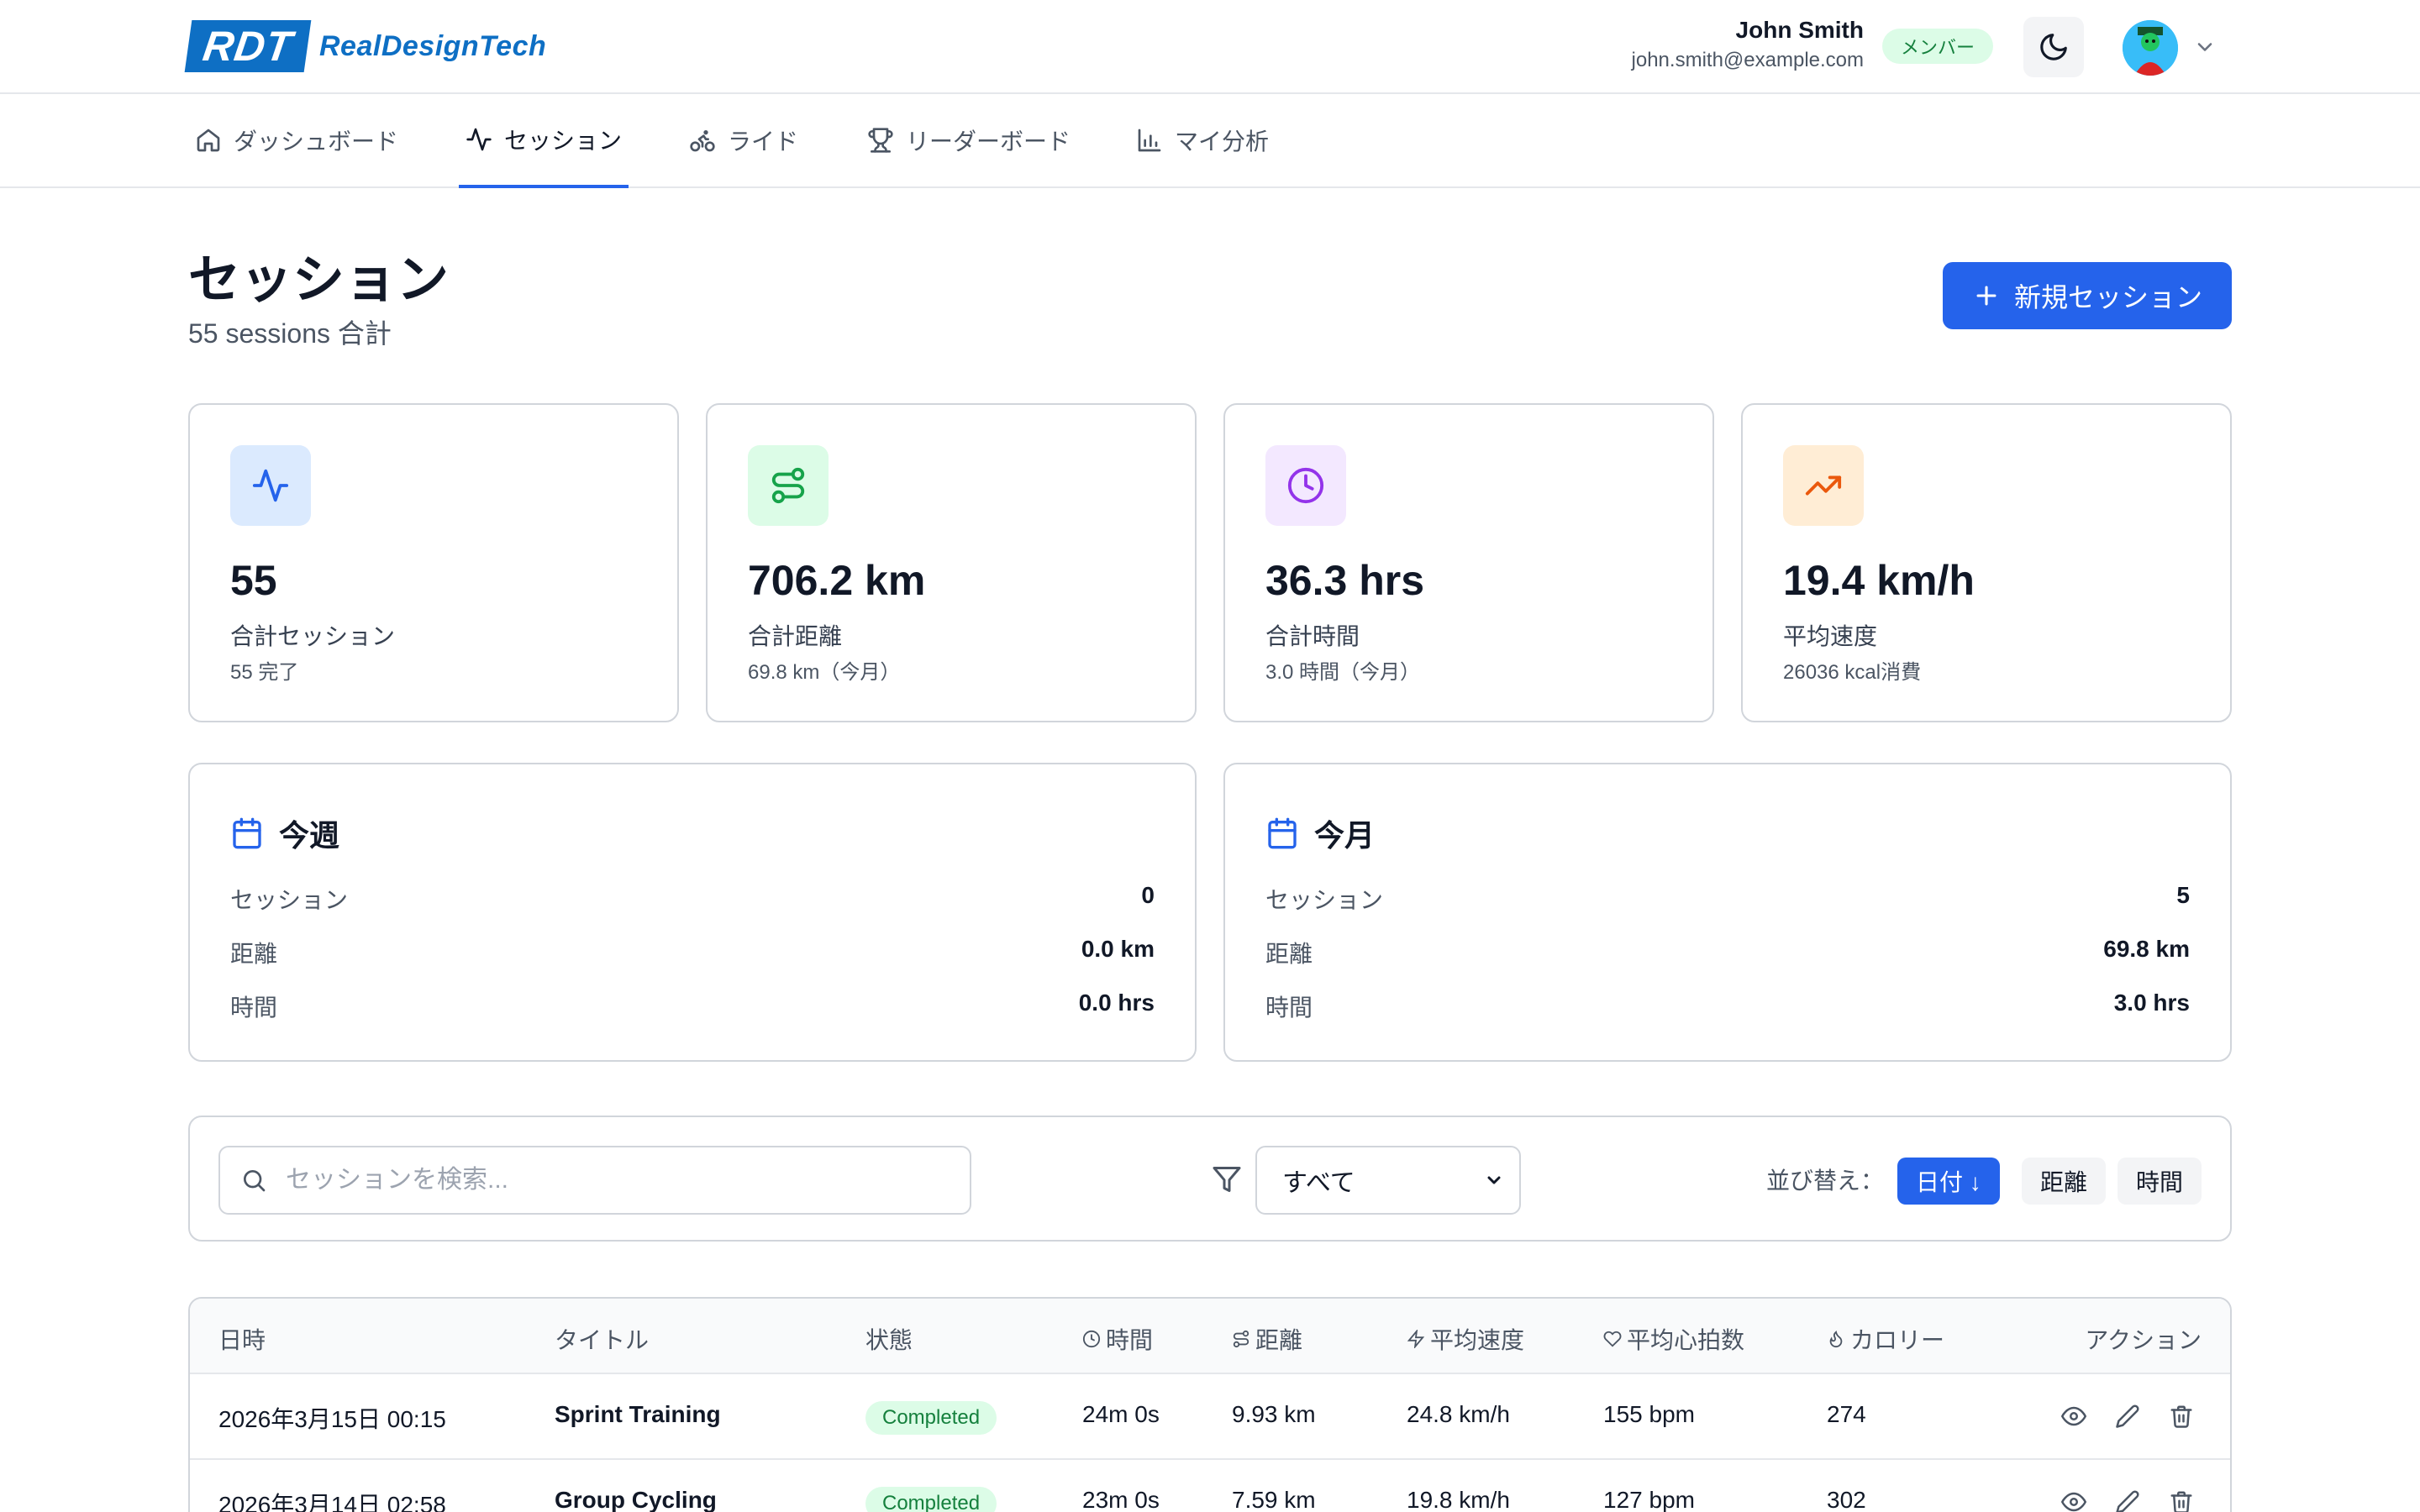 The width and height of the screenshot is (2420, 1512). What do you see at coordinates (880, 140) in the screenshot?
I see `trophy-icon` at bounding box center [880, 140].